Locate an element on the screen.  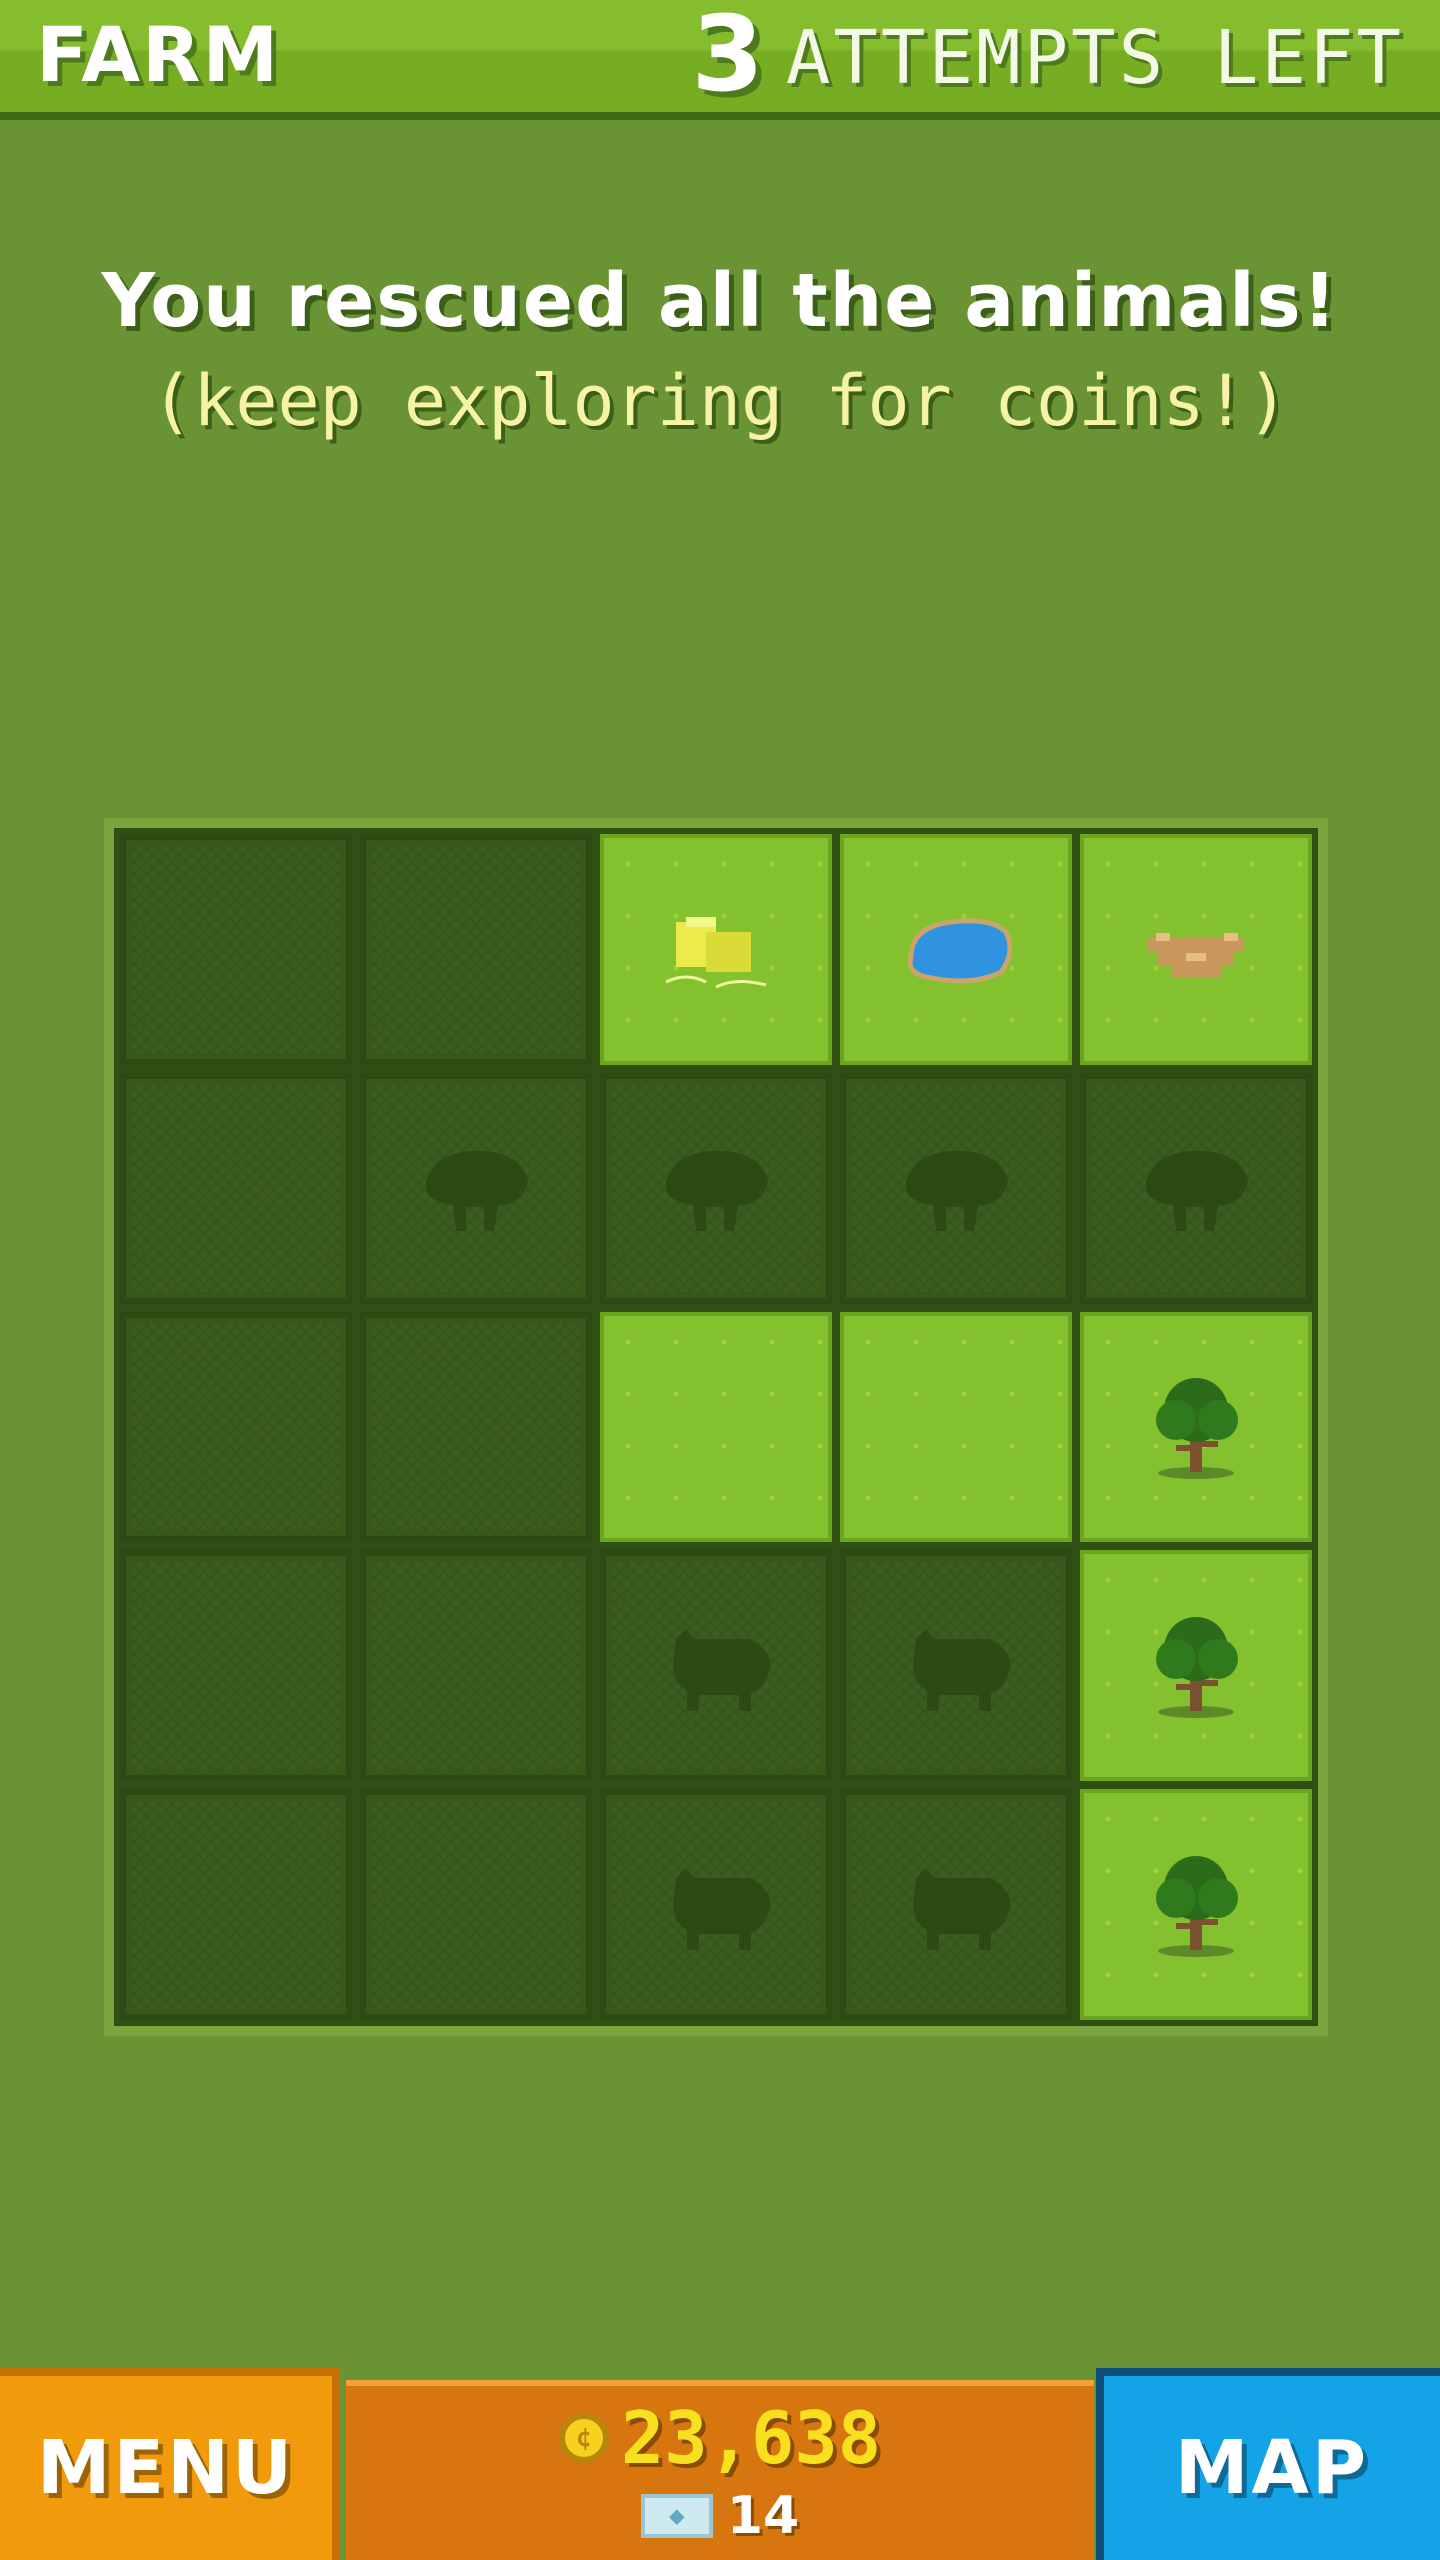
ticket-count: 14 is located at coordinates (763, 2516).